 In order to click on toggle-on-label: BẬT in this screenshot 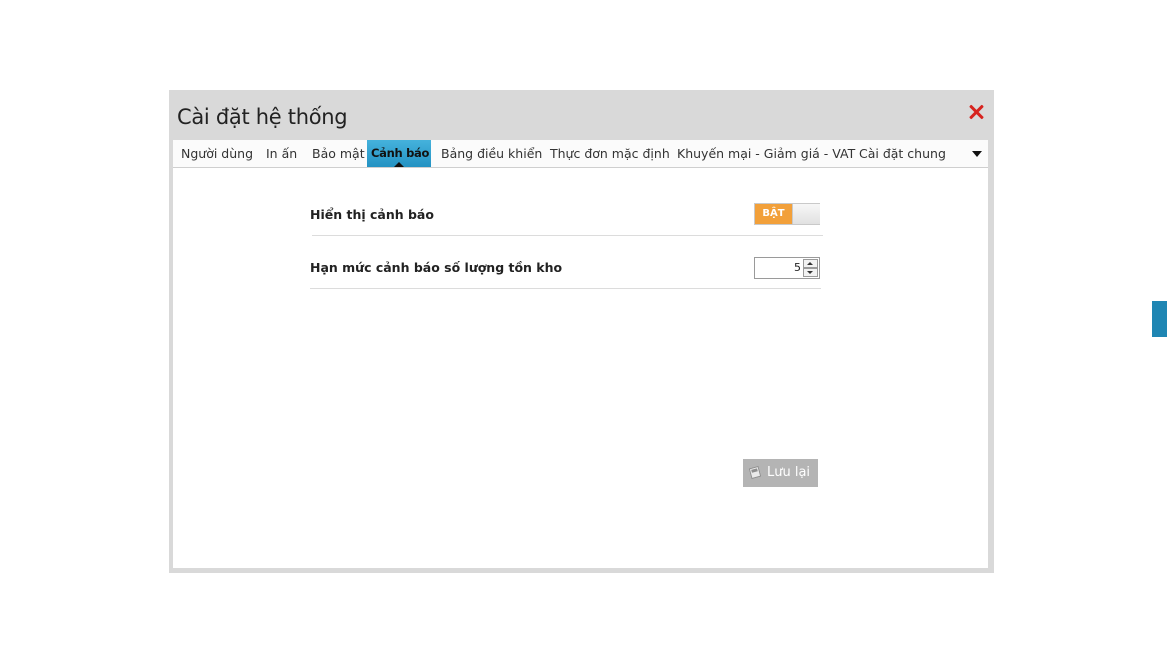, I will do `click(773, 214)`.